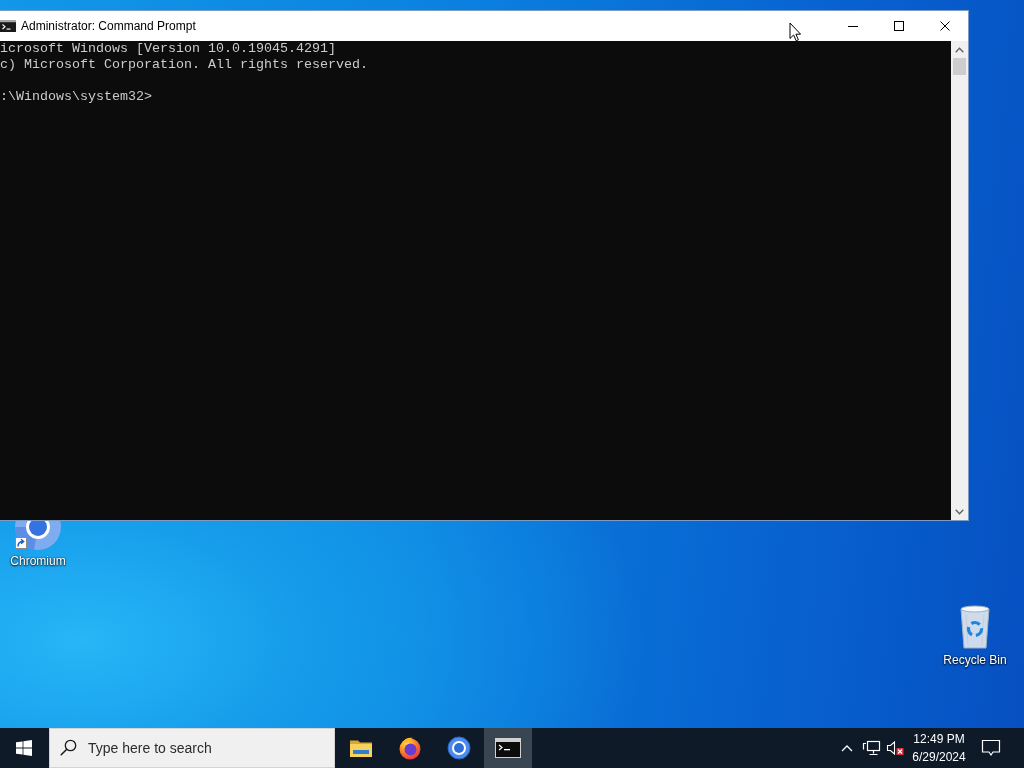  What do you see at coordinates (184, 65) in the screenshot?
I see `console-line: c) Microsoft Corporation. All rights reserved.` at bounding box center [184, 65].